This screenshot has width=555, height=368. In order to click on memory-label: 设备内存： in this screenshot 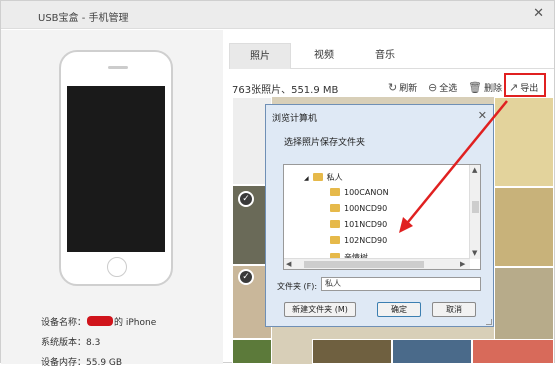, I will do `click(64, 363)`.